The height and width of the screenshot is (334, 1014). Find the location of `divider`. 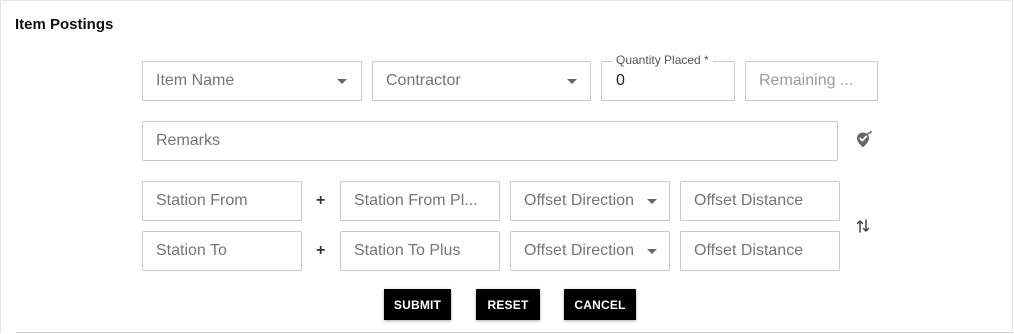

divider is located at coordinates (514, 332).